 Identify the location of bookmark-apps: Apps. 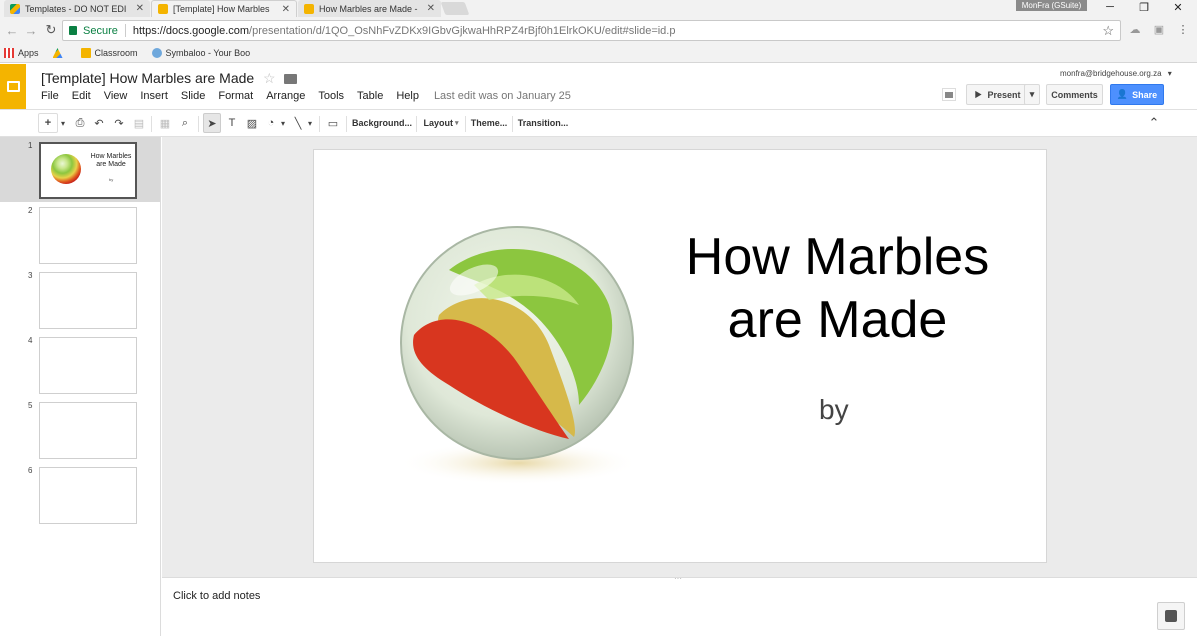
(21, 53).